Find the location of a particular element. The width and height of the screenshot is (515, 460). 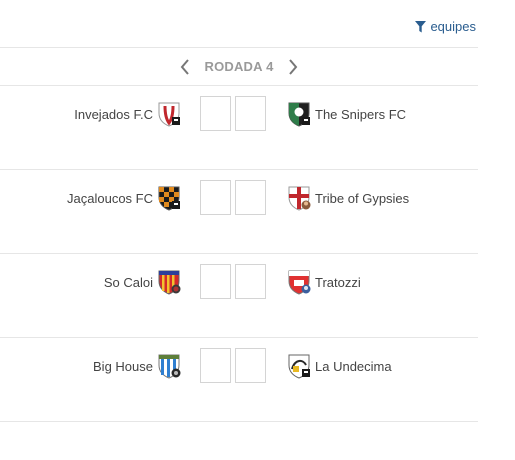

chevron-left-icon is located at coordinates (185, 66).